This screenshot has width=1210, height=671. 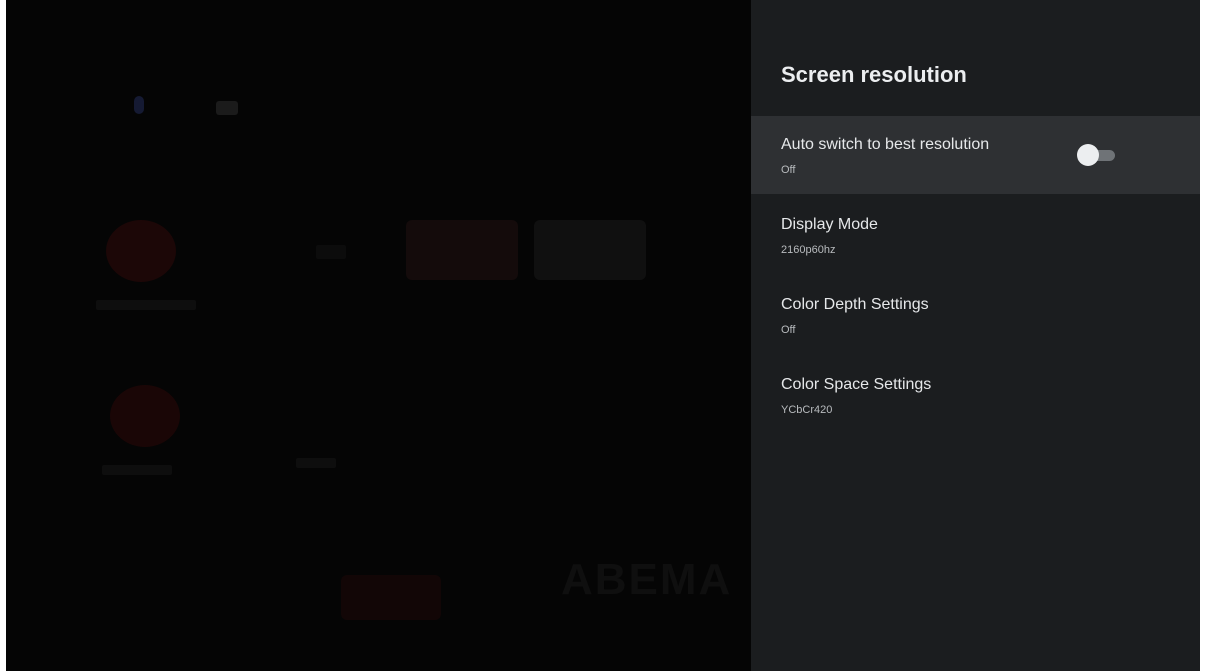 I want to click on auto-switch-toggle, so click(x=1097, y=155).